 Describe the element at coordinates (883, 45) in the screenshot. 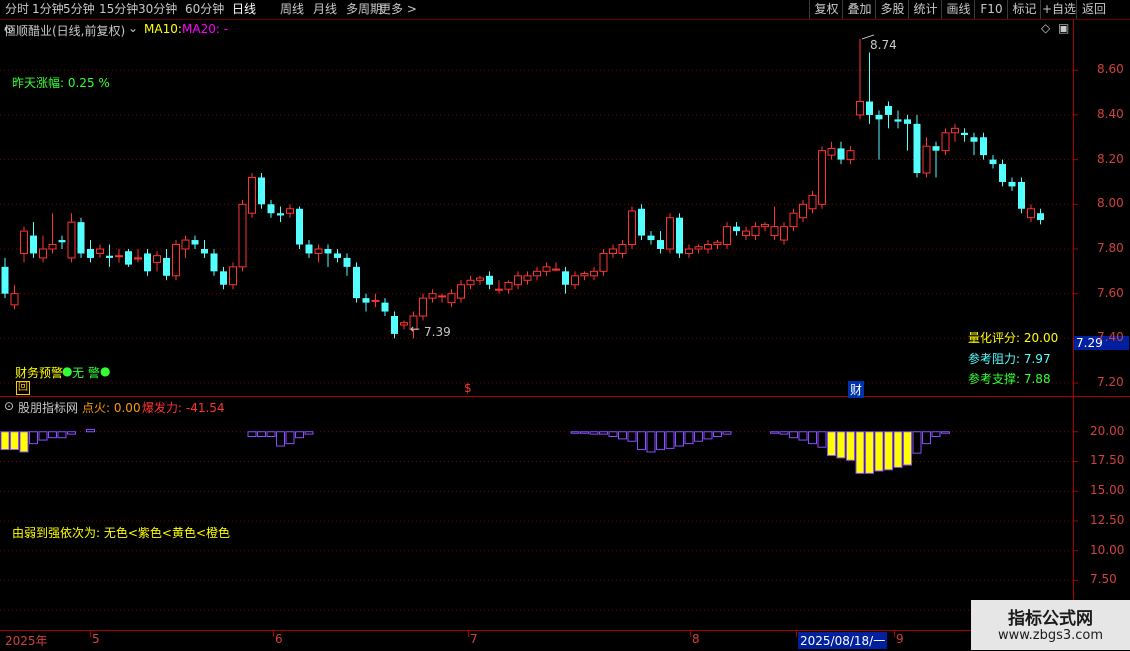

I see `high-marker: 8.74` at that location.